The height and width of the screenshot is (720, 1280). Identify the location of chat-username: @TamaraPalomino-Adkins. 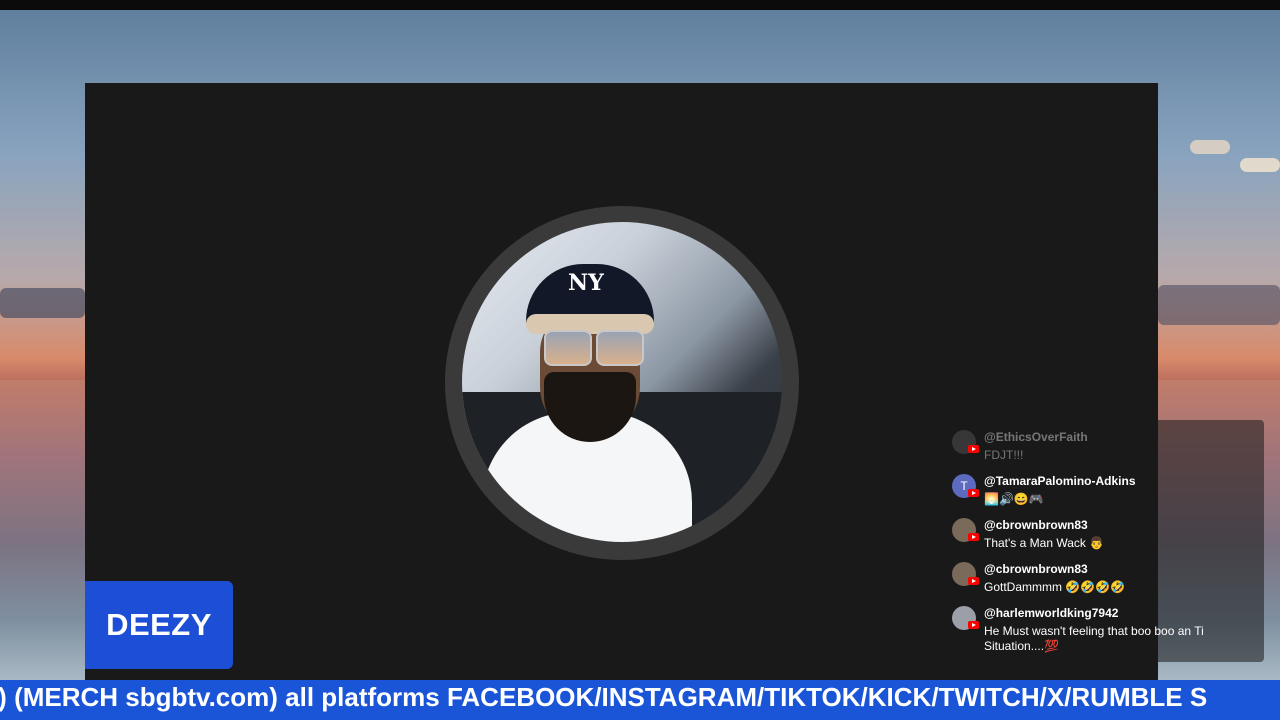
(1060, 481).